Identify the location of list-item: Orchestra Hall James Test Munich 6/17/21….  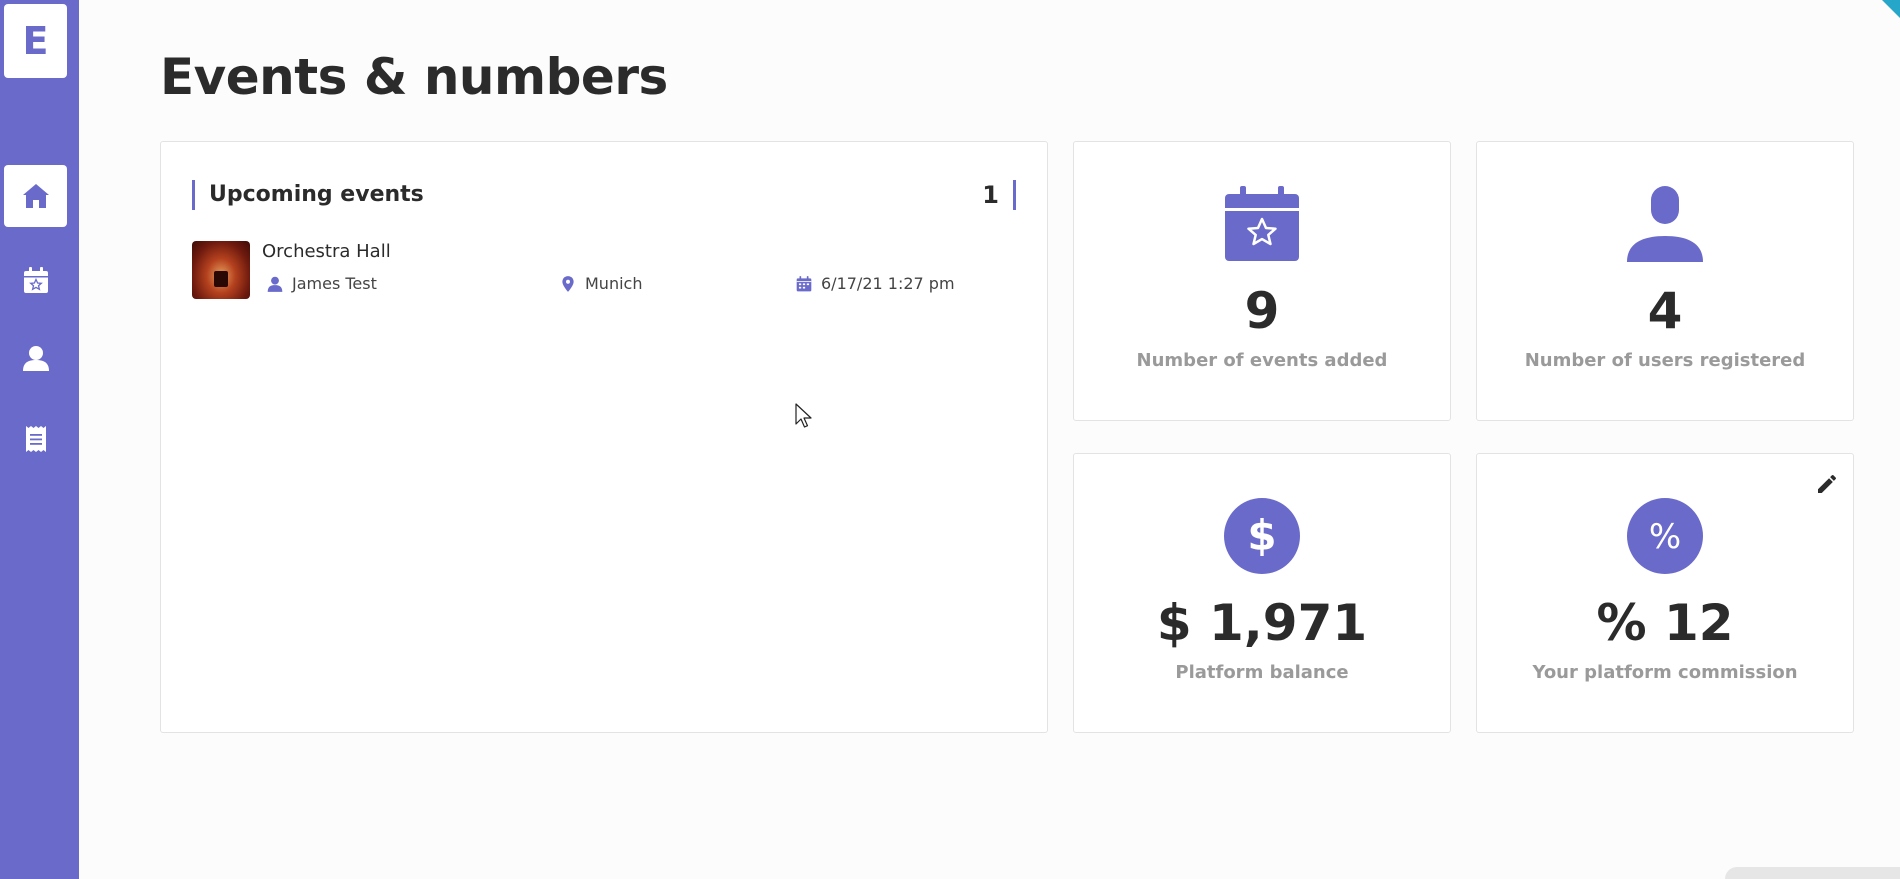
(604, 270).